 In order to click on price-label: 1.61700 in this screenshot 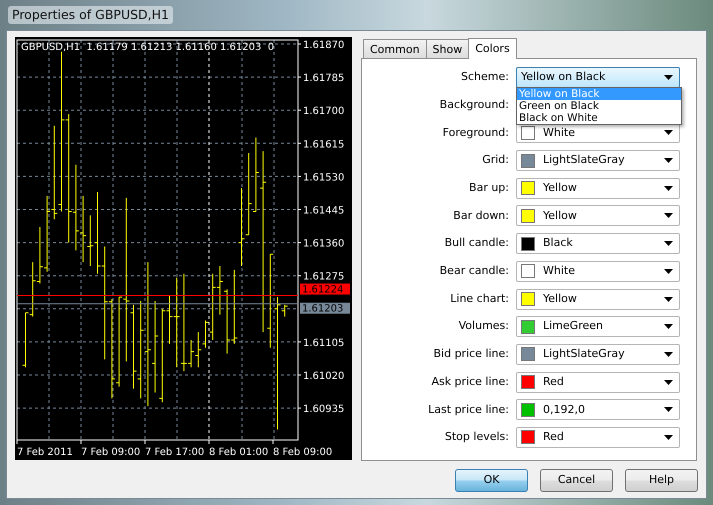, I will do `click(323, 112)`.